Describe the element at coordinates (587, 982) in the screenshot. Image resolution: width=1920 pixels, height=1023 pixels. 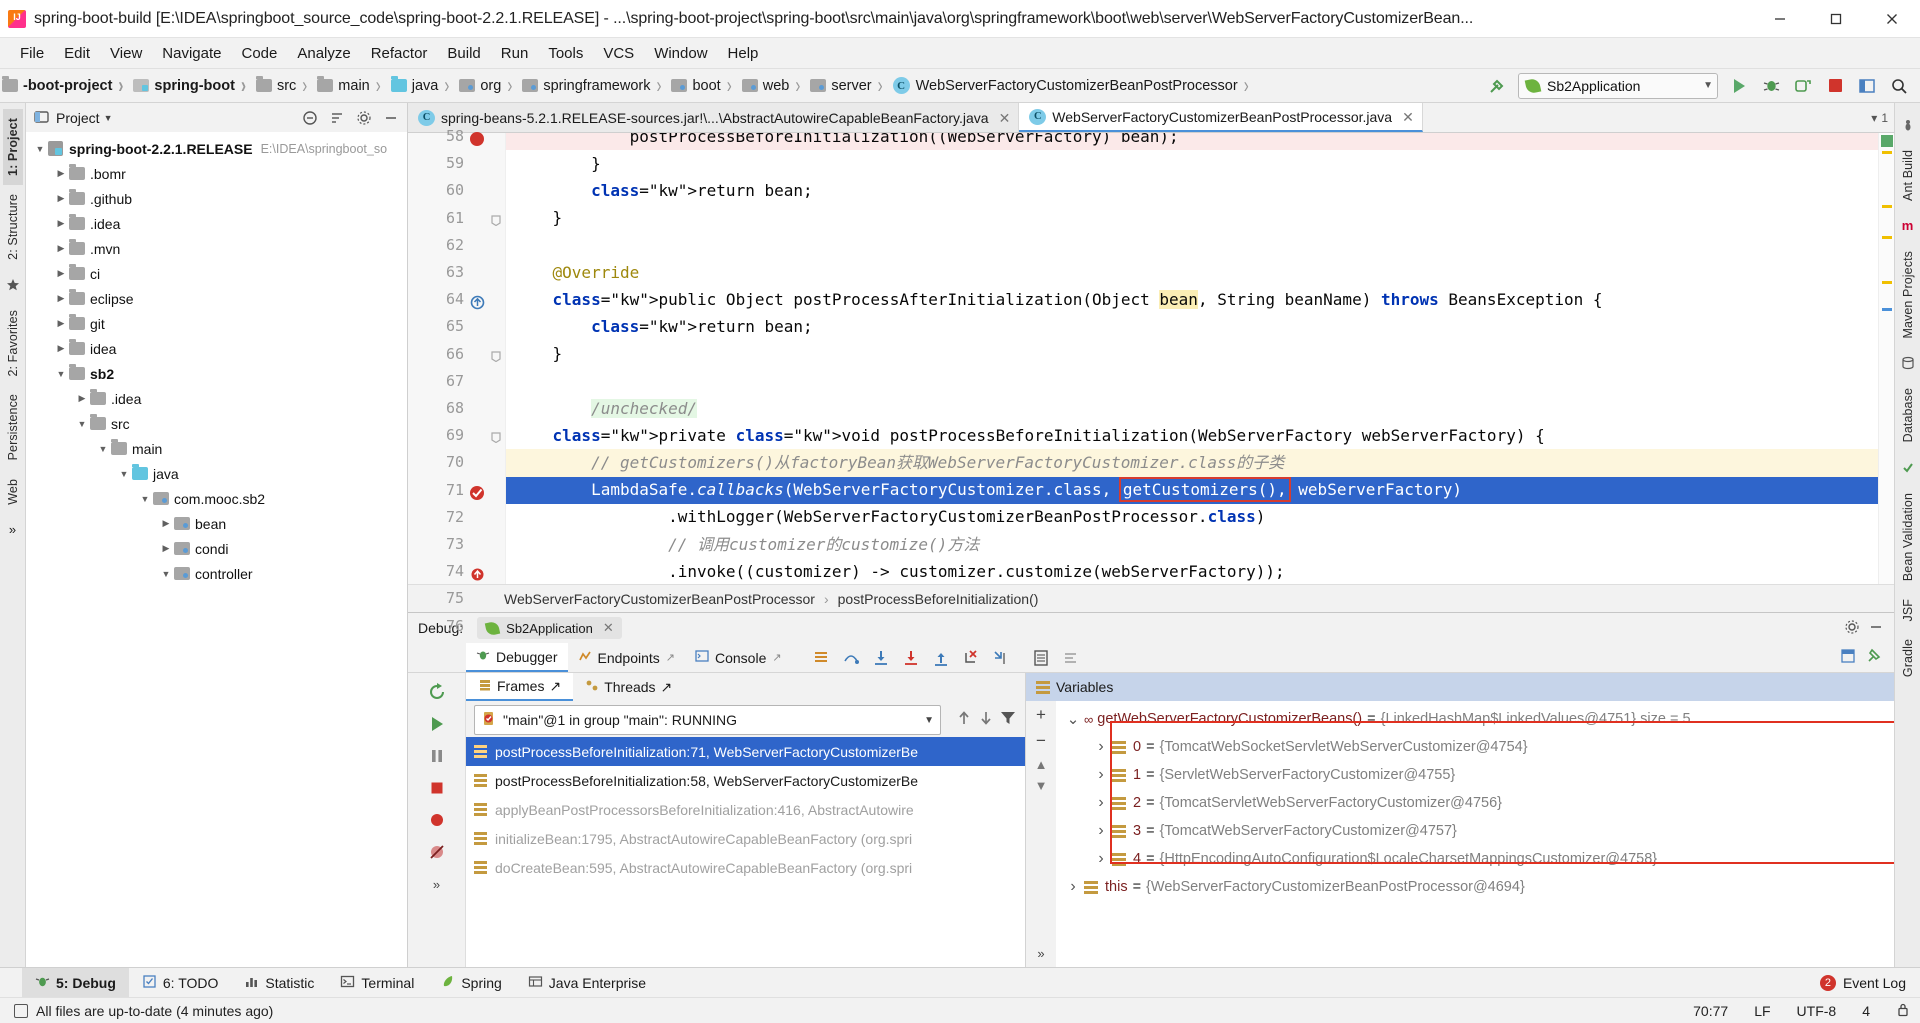
I see `bottom-tab-java-enterprise: Java Enterprise` at that location.